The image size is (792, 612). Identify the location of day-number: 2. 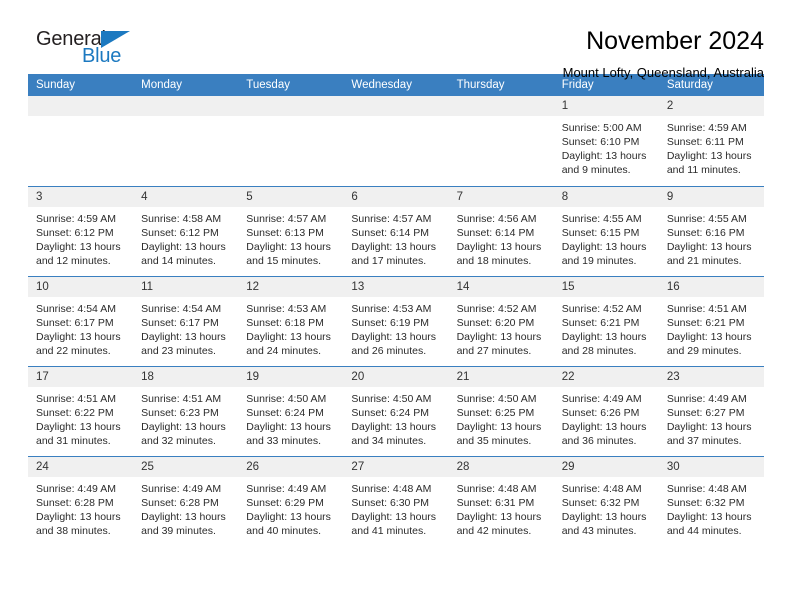
(711, 106).